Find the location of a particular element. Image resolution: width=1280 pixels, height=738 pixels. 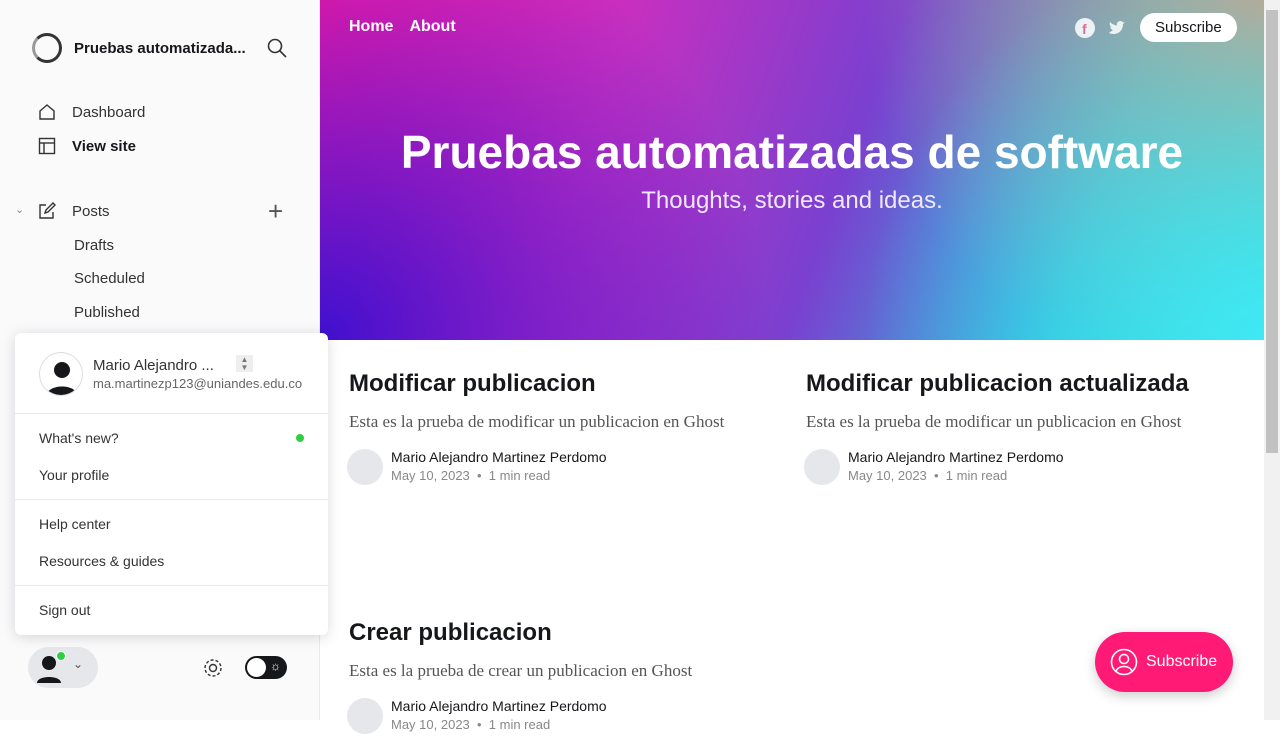

svg-text: f is located at coordinates (1084, 29).